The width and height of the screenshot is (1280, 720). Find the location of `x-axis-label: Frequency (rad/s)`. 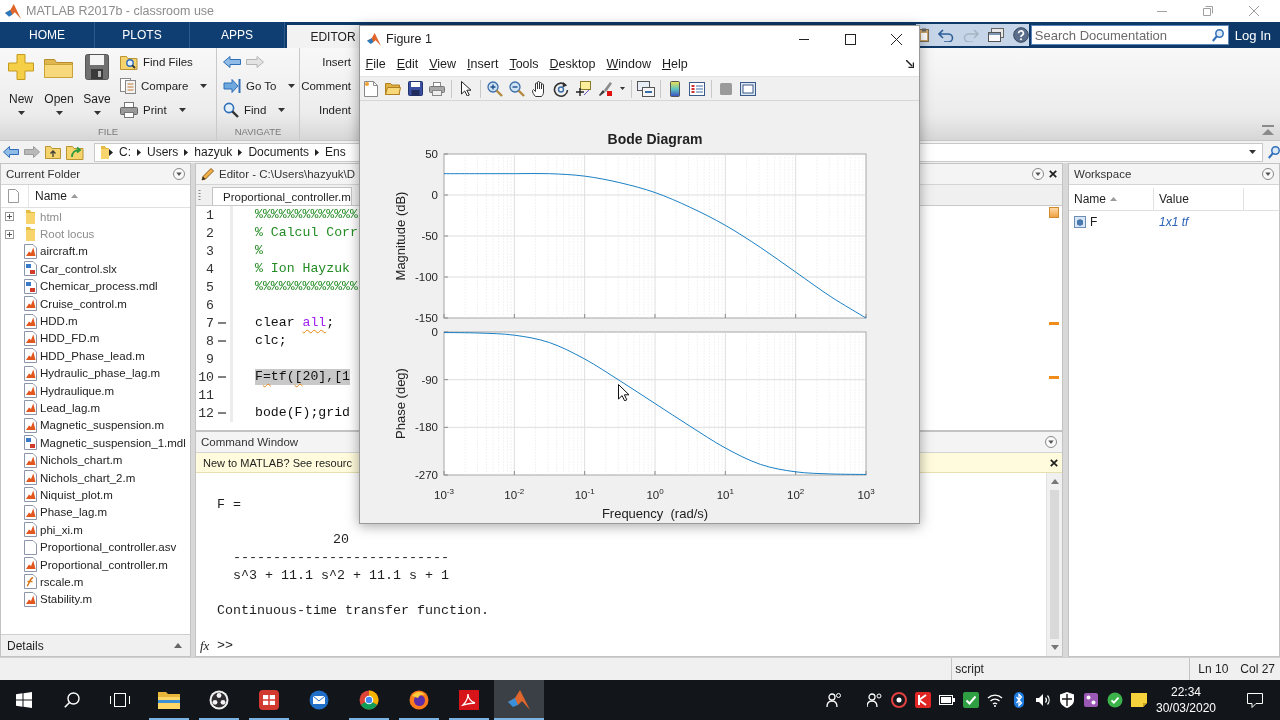

x-axis-label: Frequency (rad/s) is located at coordinates (655, 513).